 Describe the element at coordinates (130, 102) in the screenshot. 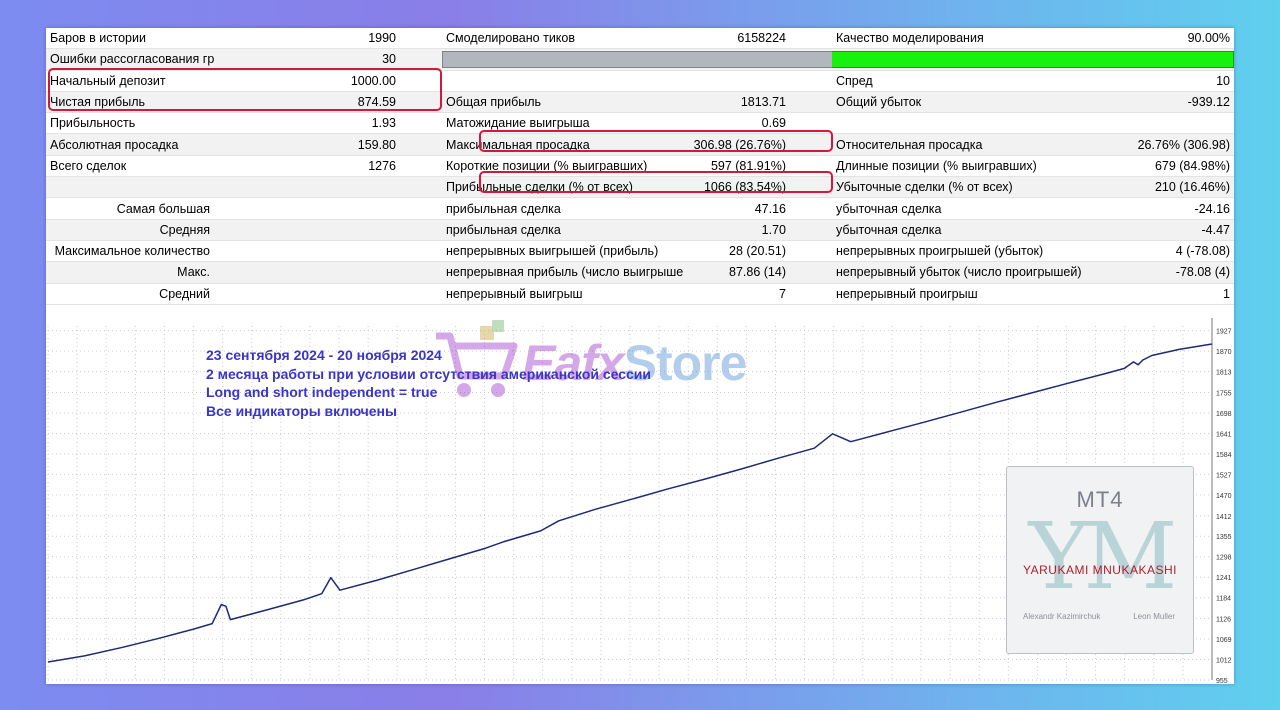

I see `metric-label: Чистая прибыль` at that location.